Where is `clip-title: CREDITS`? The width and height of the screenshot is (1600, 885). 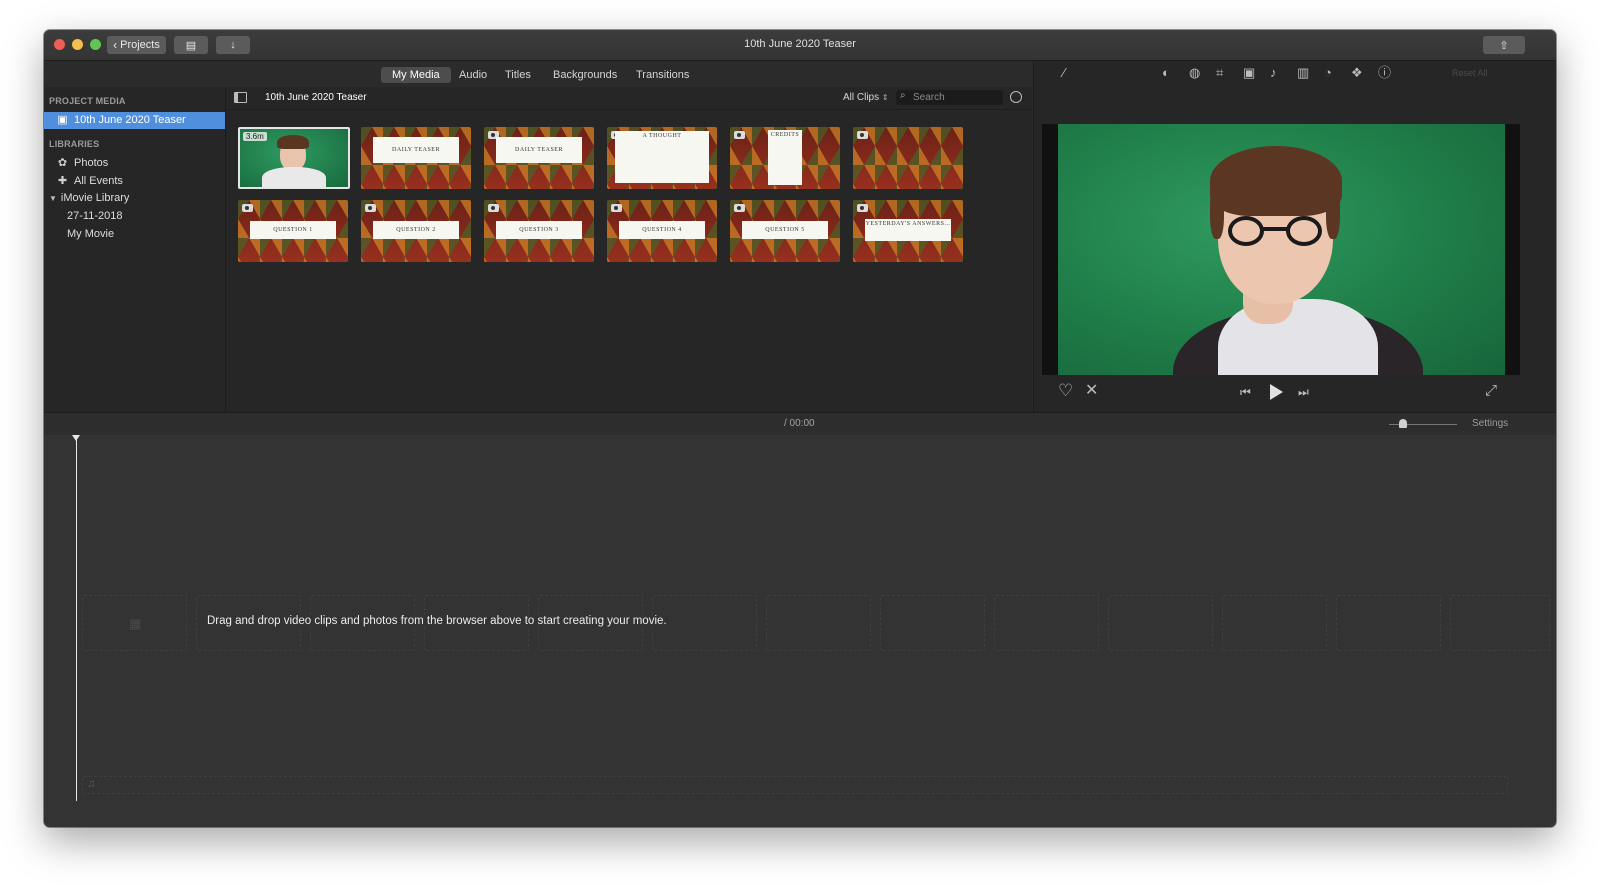
clip-title: CREDITS is located at coordinates (785, 158).